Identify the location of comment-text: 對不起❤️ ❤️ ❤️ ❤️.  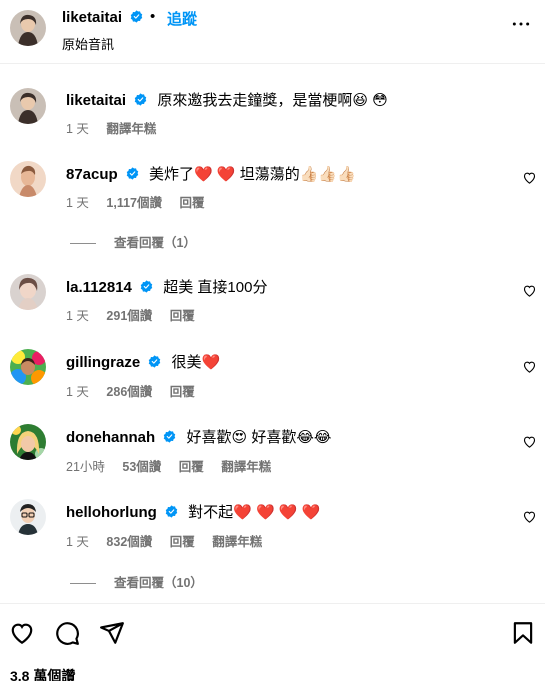
(254, 512).